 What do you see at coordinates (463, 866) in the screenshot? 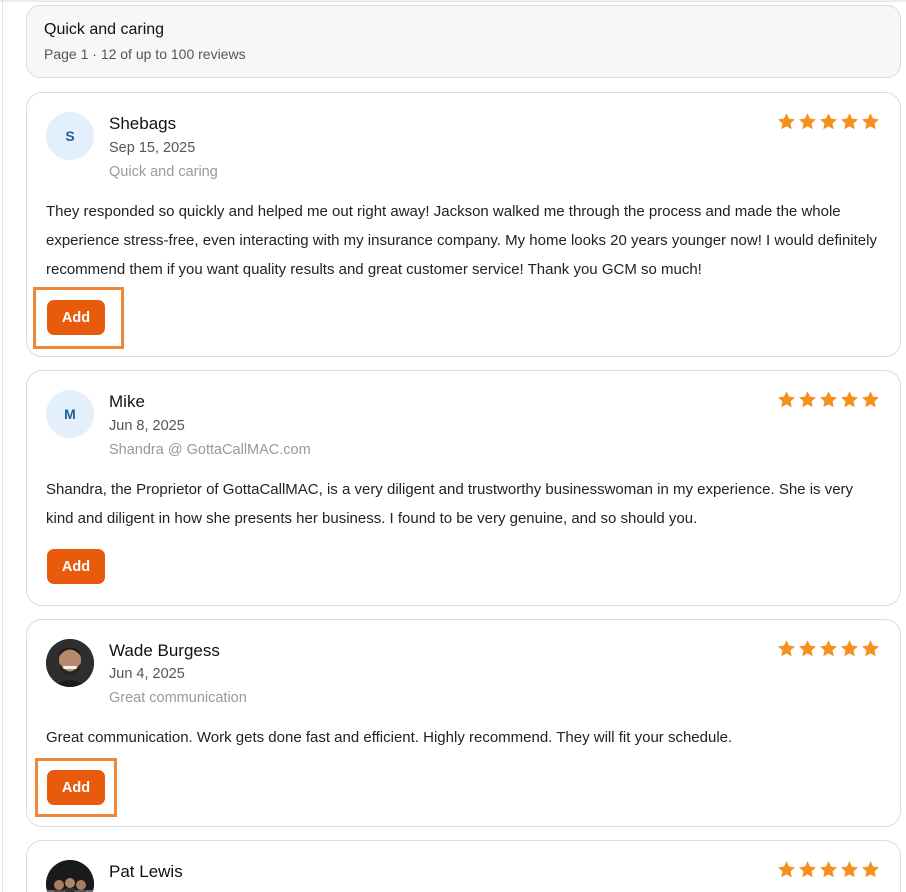
I see `review-card: Pat Lewis` at bounding box center [463, 866].